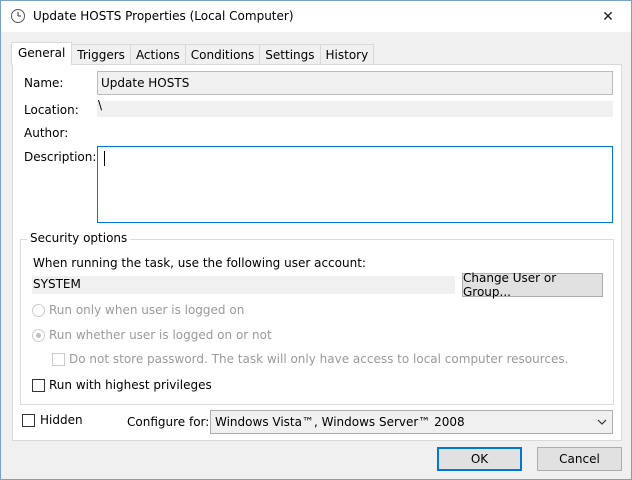 The image size is (632, 480). Describe the element at coordinates (58, 359) in the screenshot. I see `do-not-store-password-checkbox` at that location.